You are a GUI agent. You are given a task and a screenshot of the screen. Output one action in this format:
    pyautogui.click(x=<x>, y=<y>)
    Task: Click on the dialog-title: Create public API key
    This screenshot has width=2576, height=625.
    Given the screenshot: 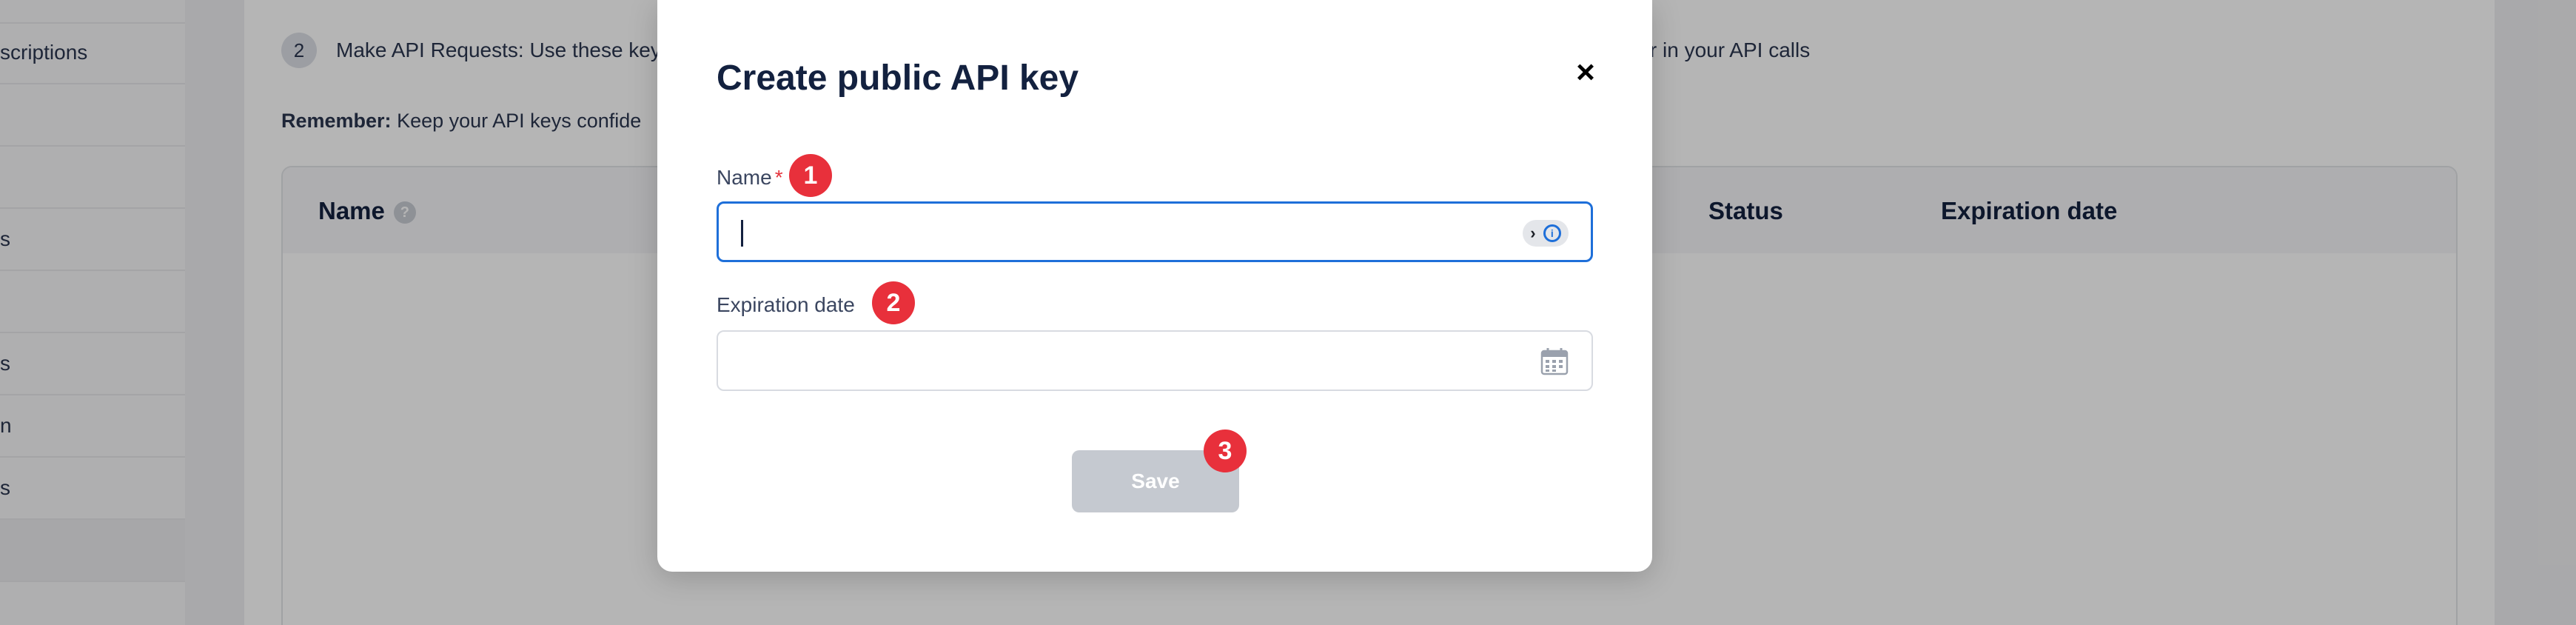 What is the action you would take?
    pyautogui.click(x=898, y=78)
    